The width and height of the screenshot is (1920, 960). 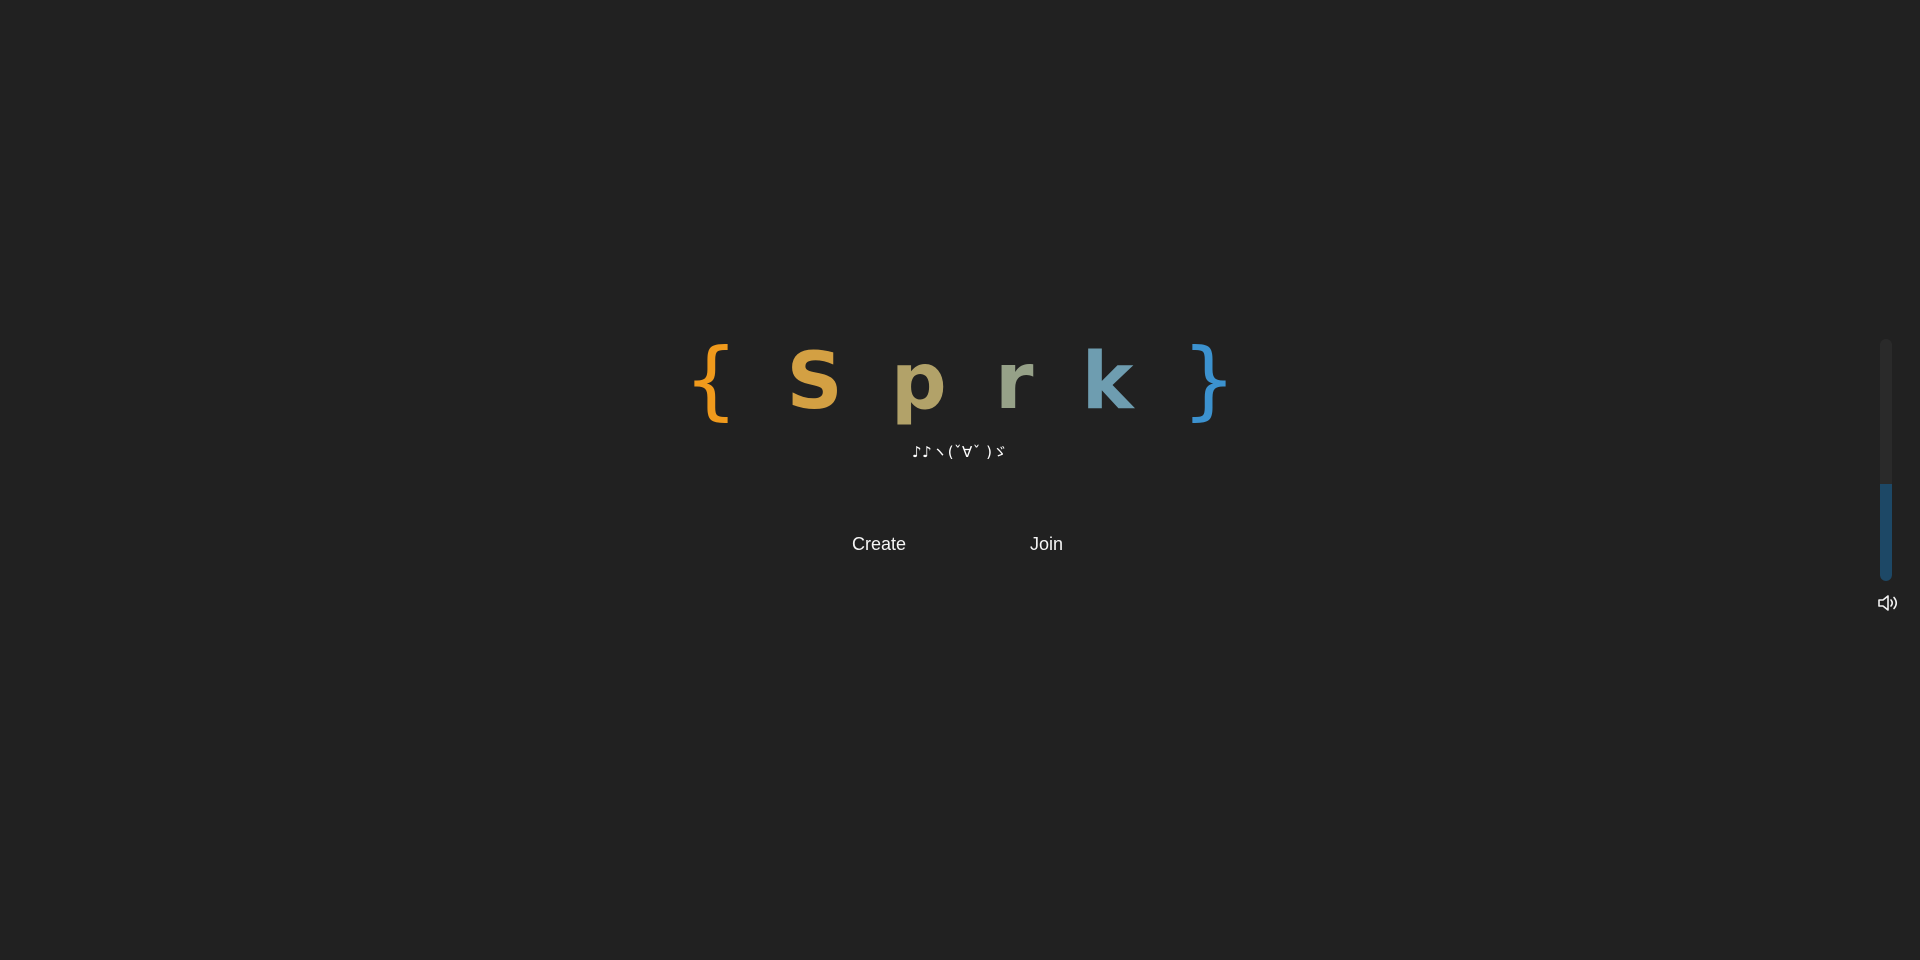 I want to click on volume-control, so click(x=1887, y=477).